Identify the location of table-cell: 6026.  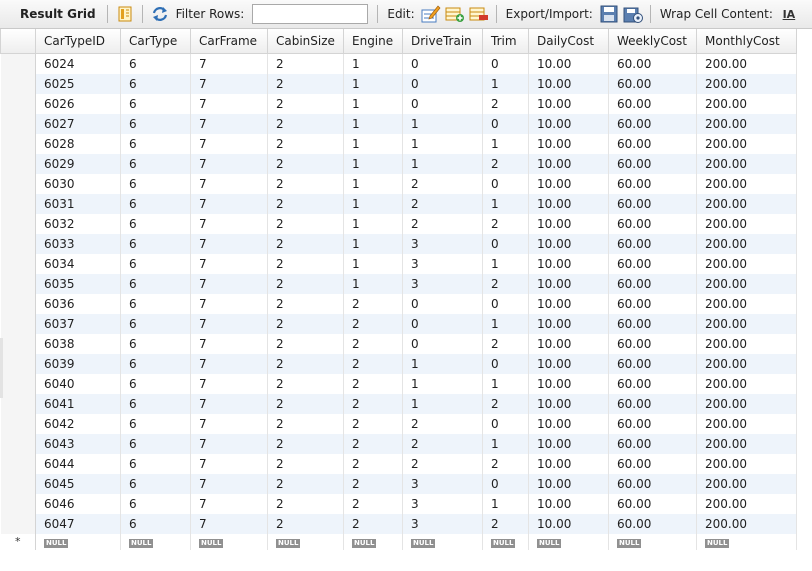
(78, 104).